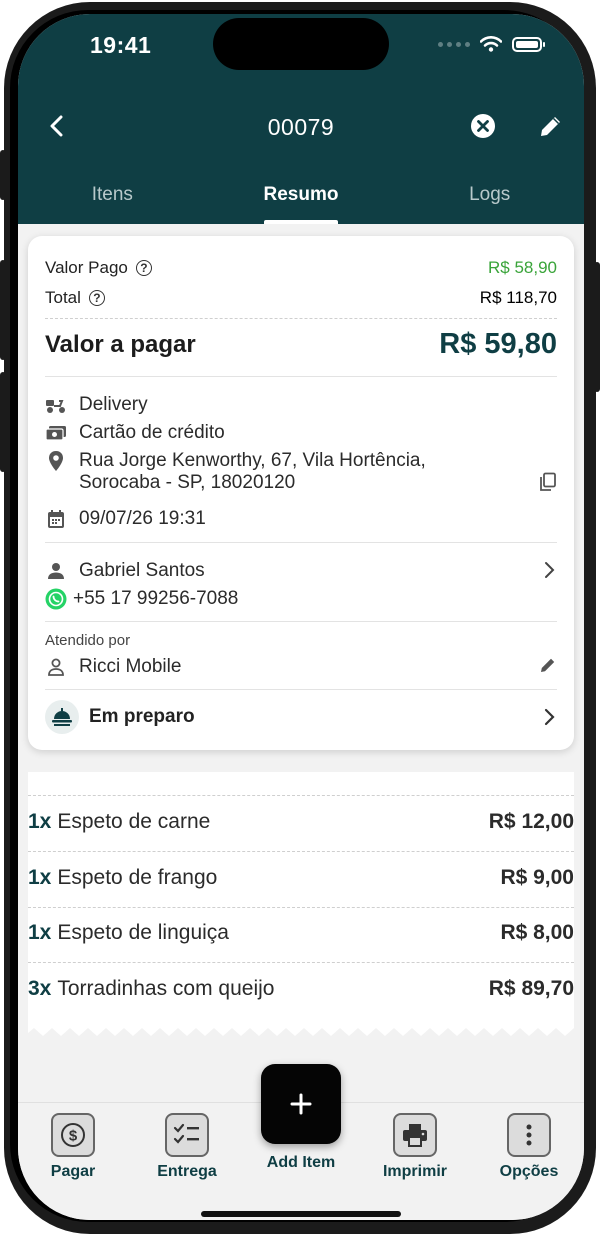  I want to click on order-status-row: Em preparo, so click(301, 717).